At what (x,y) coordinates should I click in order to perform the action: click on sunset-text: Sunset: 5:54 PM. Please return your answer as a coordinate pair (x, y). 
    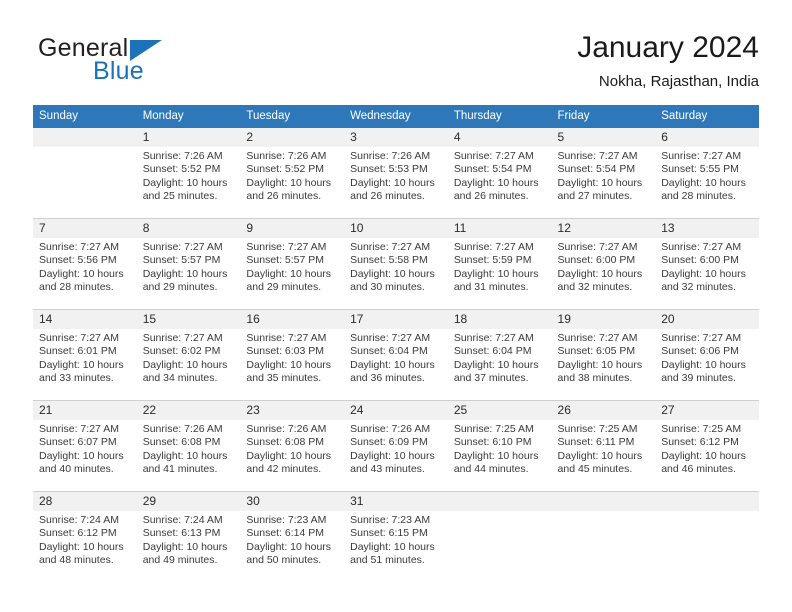
    Looking at the image, I should click on (596, 169).